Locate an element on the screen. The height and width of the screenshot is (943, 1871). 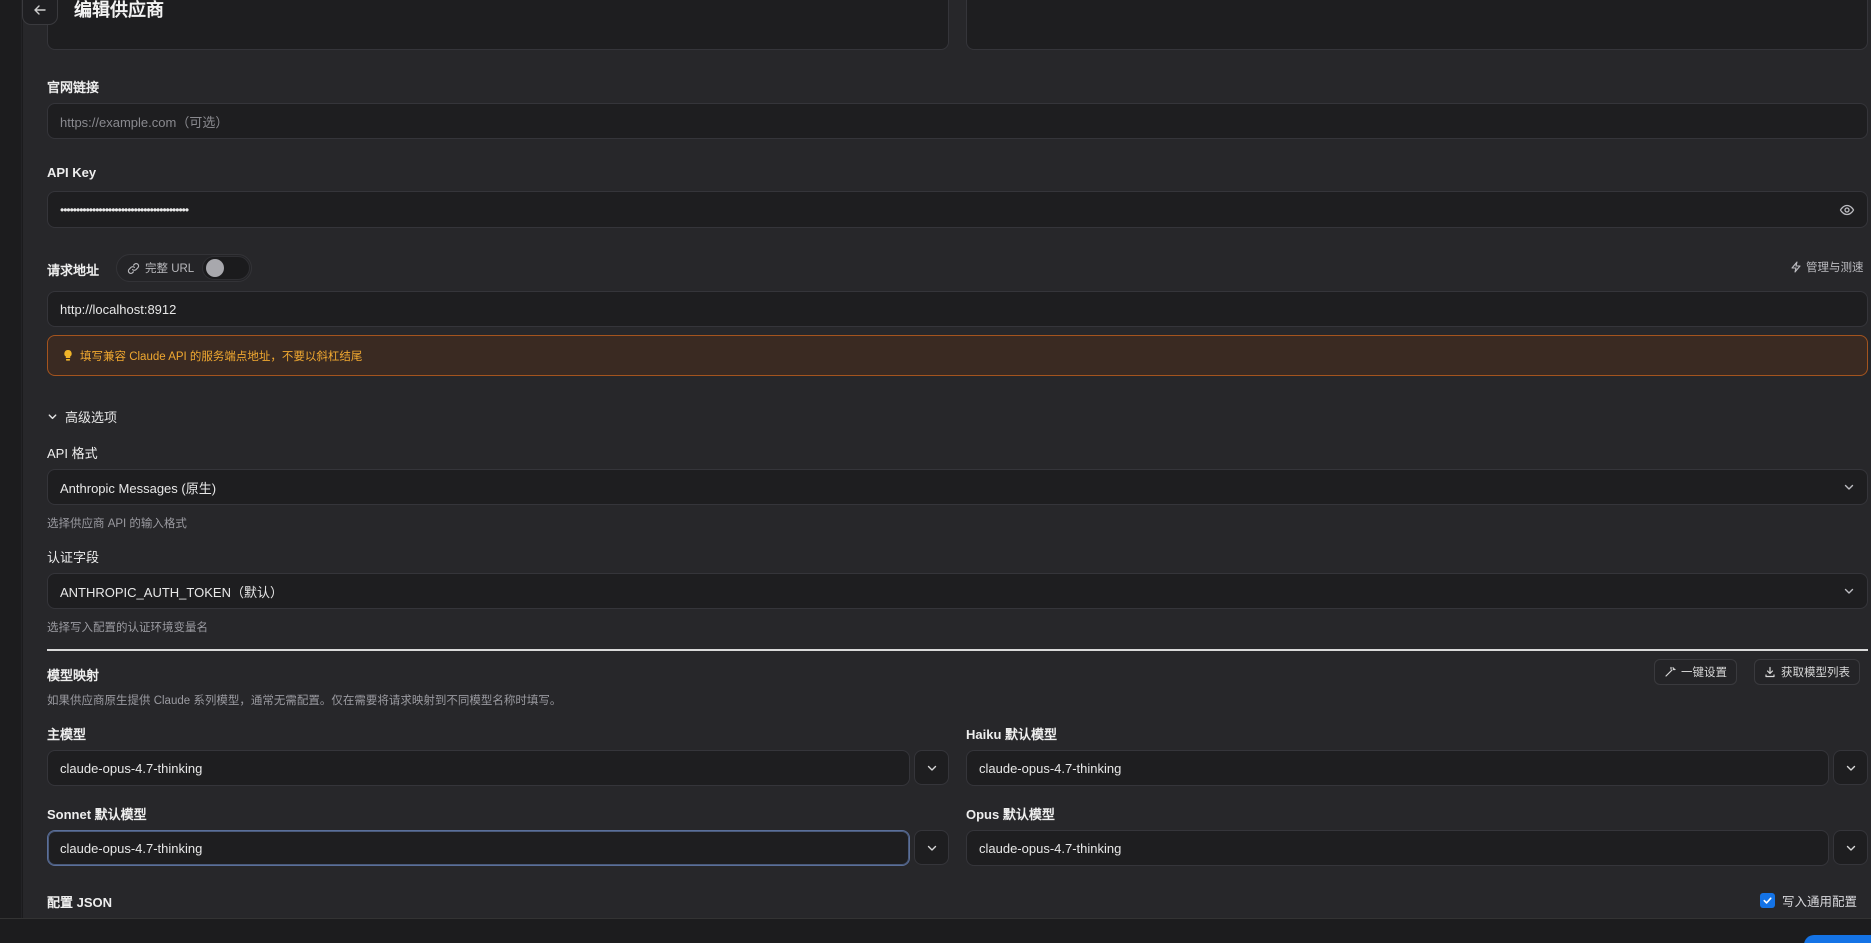
warning-text: 填写兼容 Claude API 的服务端点地址，不要以斜杠结尾 is located at coordinates (221, 356).